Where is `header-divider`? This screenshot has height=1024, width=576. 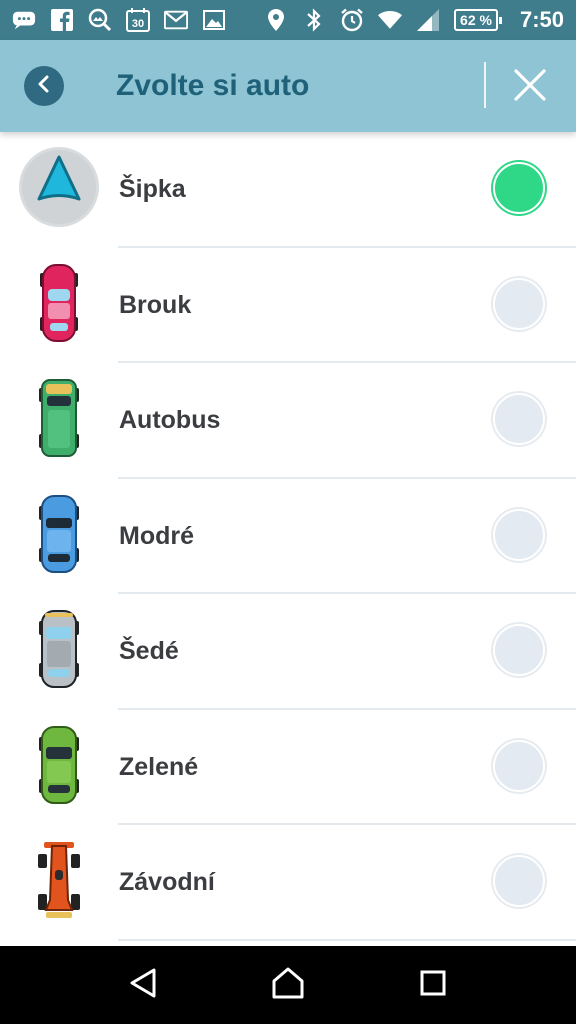
header-divider is located at coordinates (485, 85).